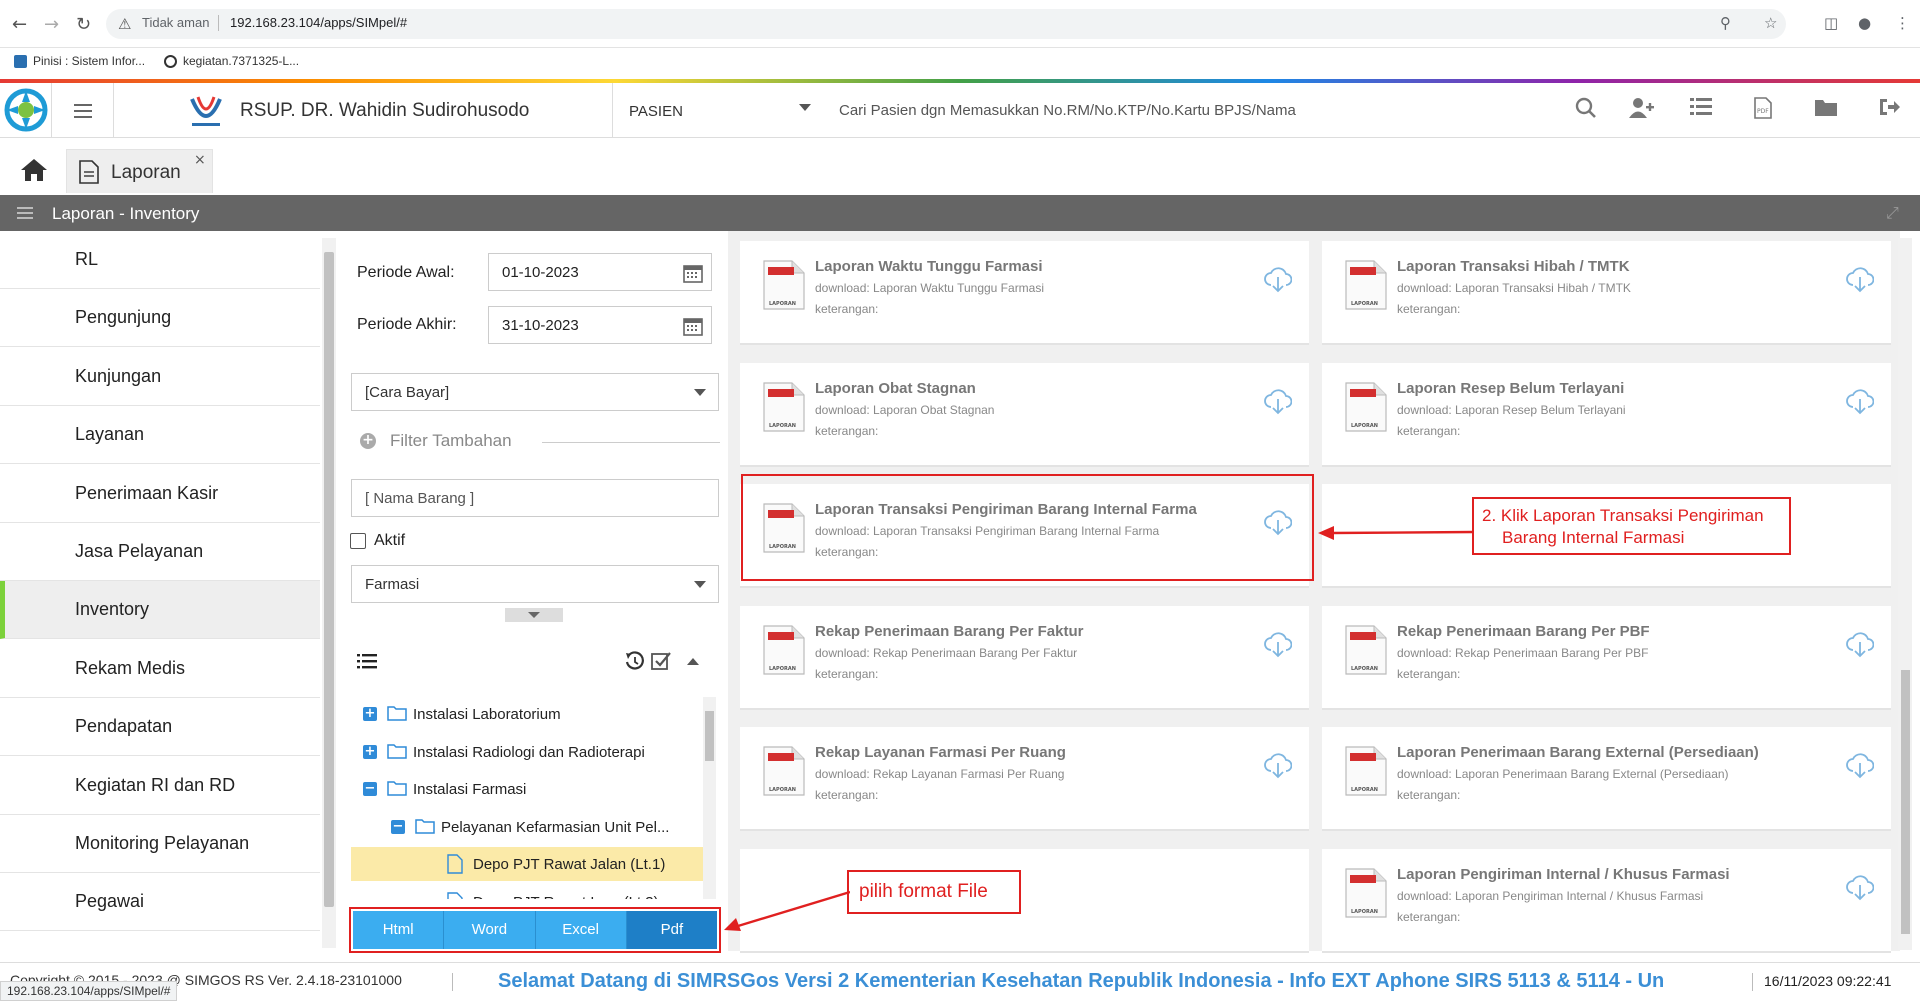 Image resolution: width=1920 pixels, height=1001 pixels. Describe the element at coordinates (527, 752) in the screenshot. I see `tree-node: + Instalasi Radiologi dan Radioterapi` at that location.